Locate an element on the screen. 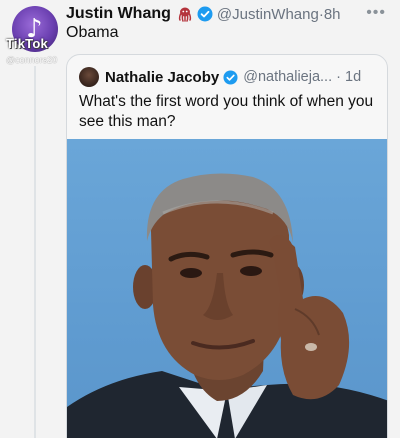 Image resolution: width=400 pixels, height=438 pixels. author-name: Justin Whang is located at coordinates (118, 14).